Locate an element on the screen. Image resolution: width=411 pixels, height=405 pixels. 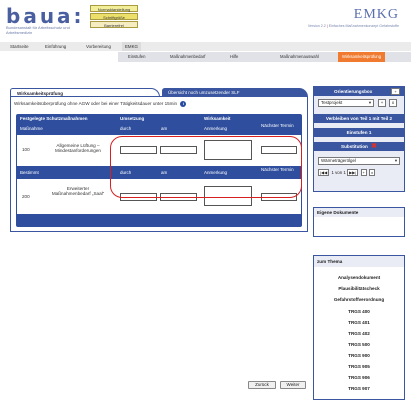
pager-add-button: + is located at coordinates (363, 172).